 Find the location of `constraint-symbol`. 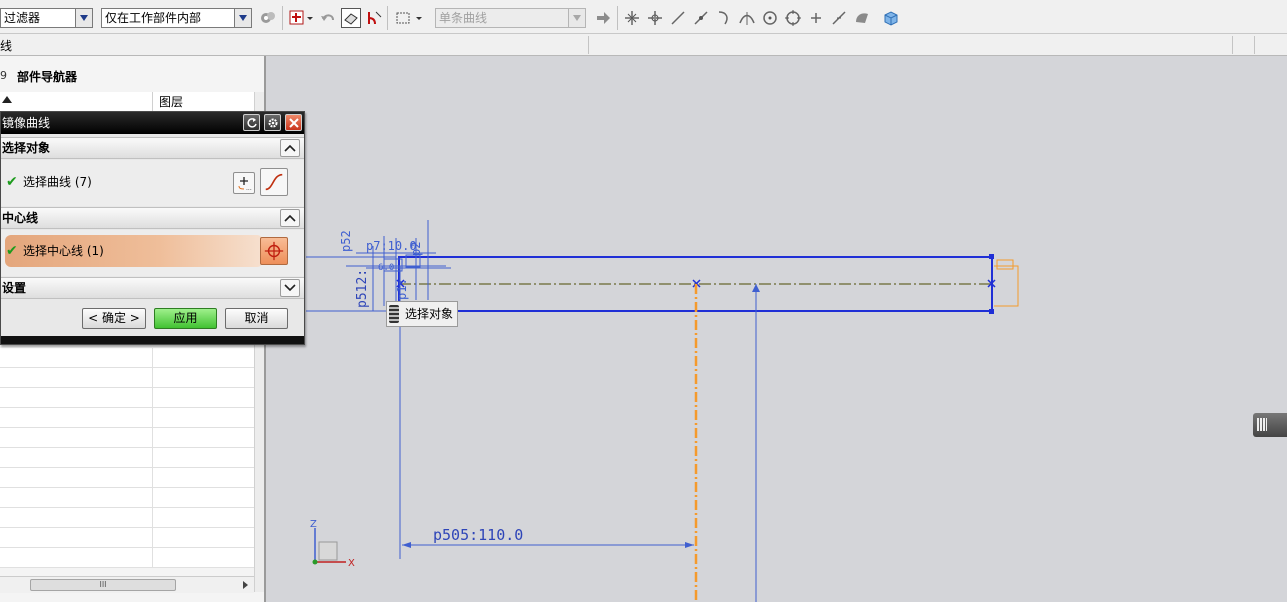

constraint-symbol is located at coordinates (1005, 264).